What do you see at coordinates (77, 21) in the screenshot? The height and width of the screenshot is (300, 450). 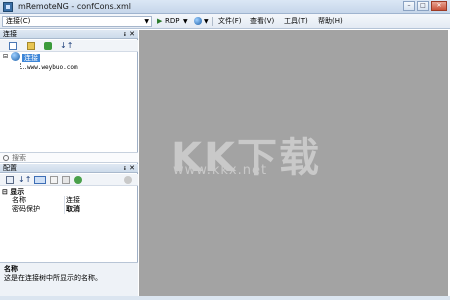 I see `connection-combo: 连接(C) ▼` at bounding box center [77, 21].